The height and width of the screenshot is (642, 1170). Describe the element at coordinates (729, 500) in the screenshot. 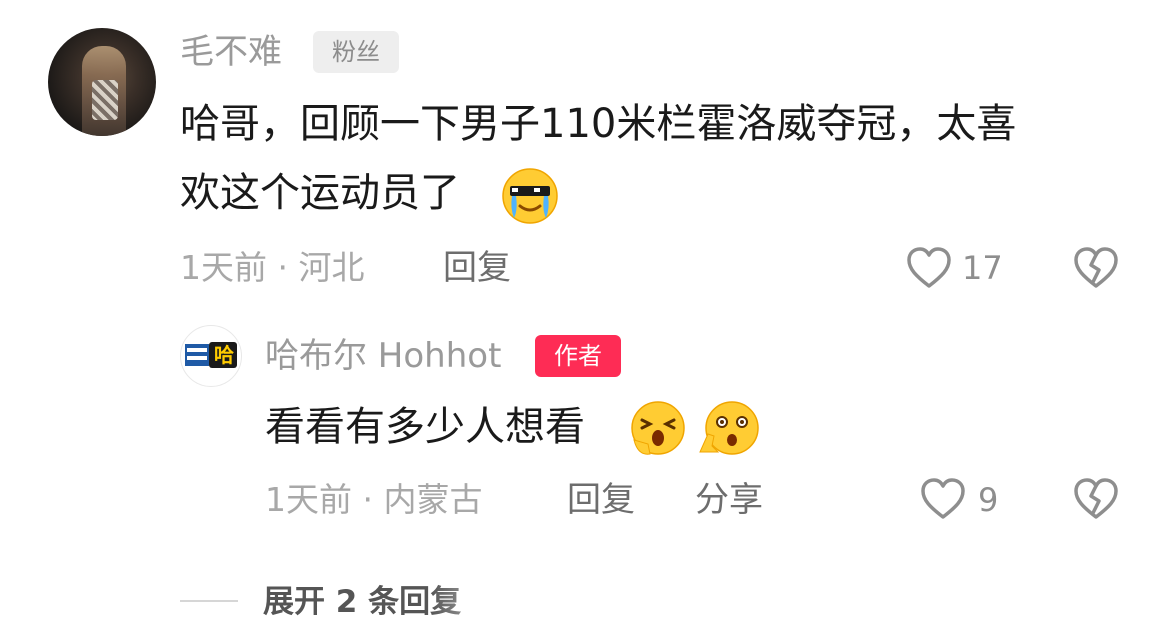

I see `reply-share-button: 分享` at that location.